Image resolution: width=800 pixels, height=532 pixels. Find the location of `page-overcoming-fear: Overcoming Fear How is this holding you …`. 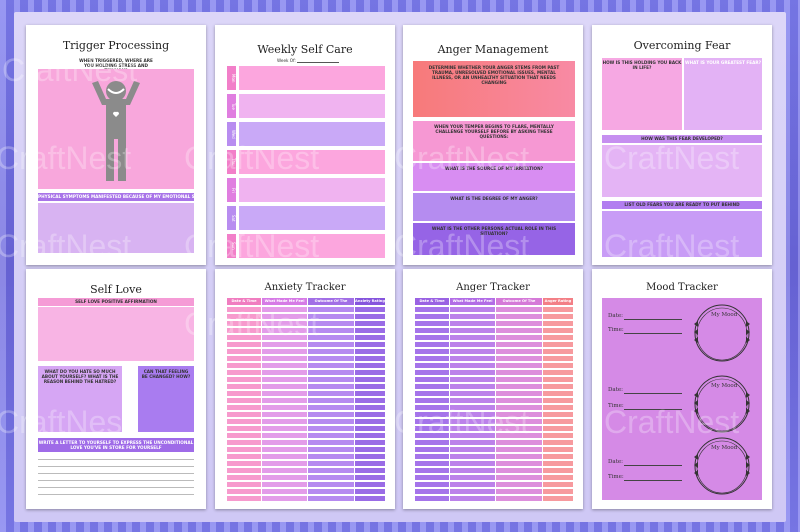

page-overcoming-fear: Overcoming Fear How is this holding you … is located at coordinates (682, 145).